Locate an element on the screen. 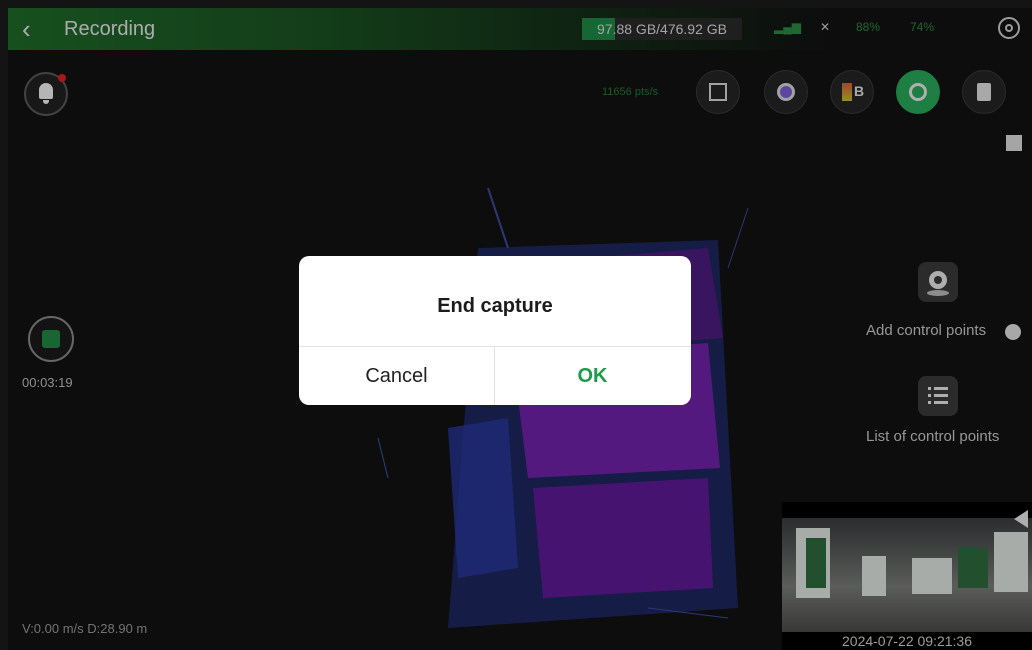 The width and height of the screenshot is (1032, 650). end-capture-dialog: End capture Cancel OK is located at coordinates (495, 330).